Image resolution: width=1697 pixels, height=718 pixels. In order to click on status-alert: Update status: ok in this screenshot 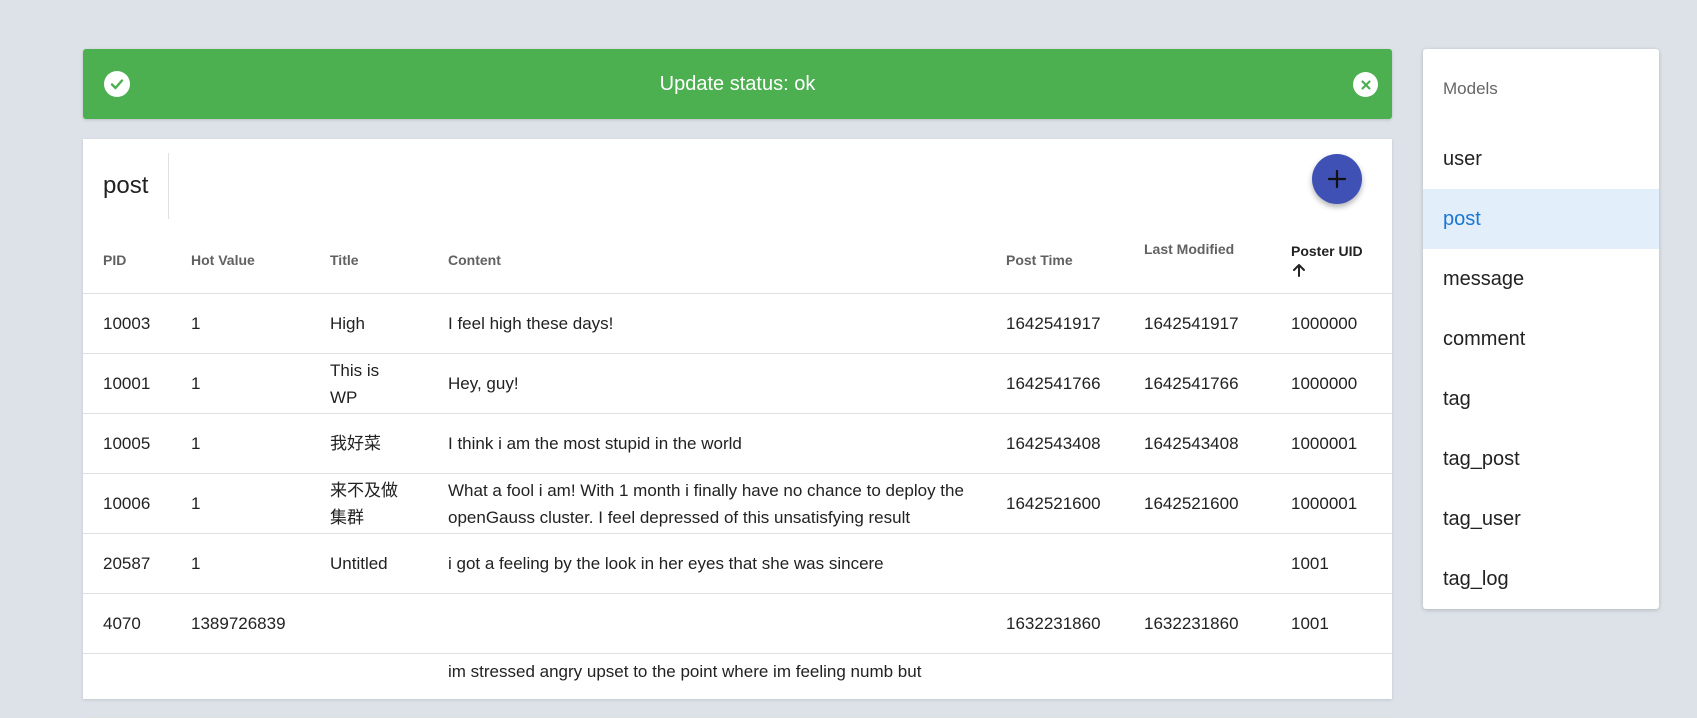, I will do `click(737, 84)`.